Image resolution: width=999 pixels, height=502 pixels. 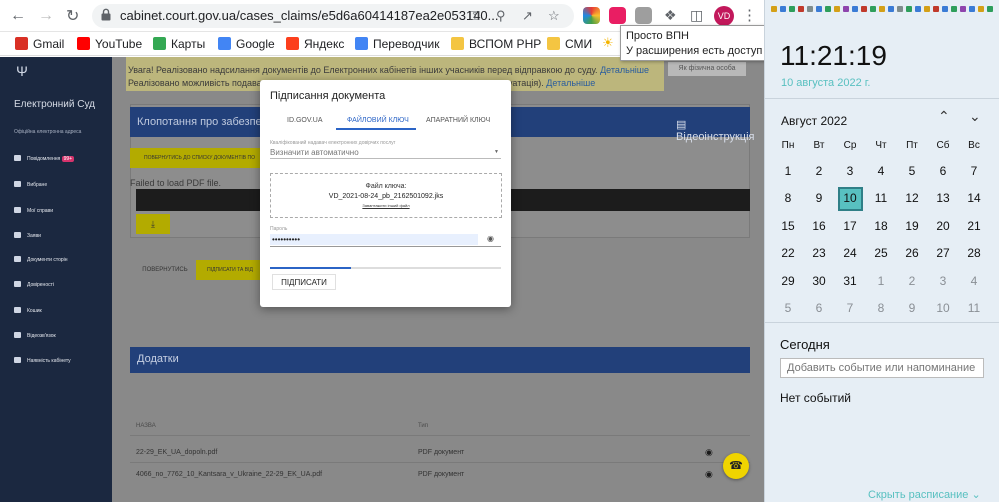 I want to click on more-menu-icon: ⋮, so click(x=749, y=15).